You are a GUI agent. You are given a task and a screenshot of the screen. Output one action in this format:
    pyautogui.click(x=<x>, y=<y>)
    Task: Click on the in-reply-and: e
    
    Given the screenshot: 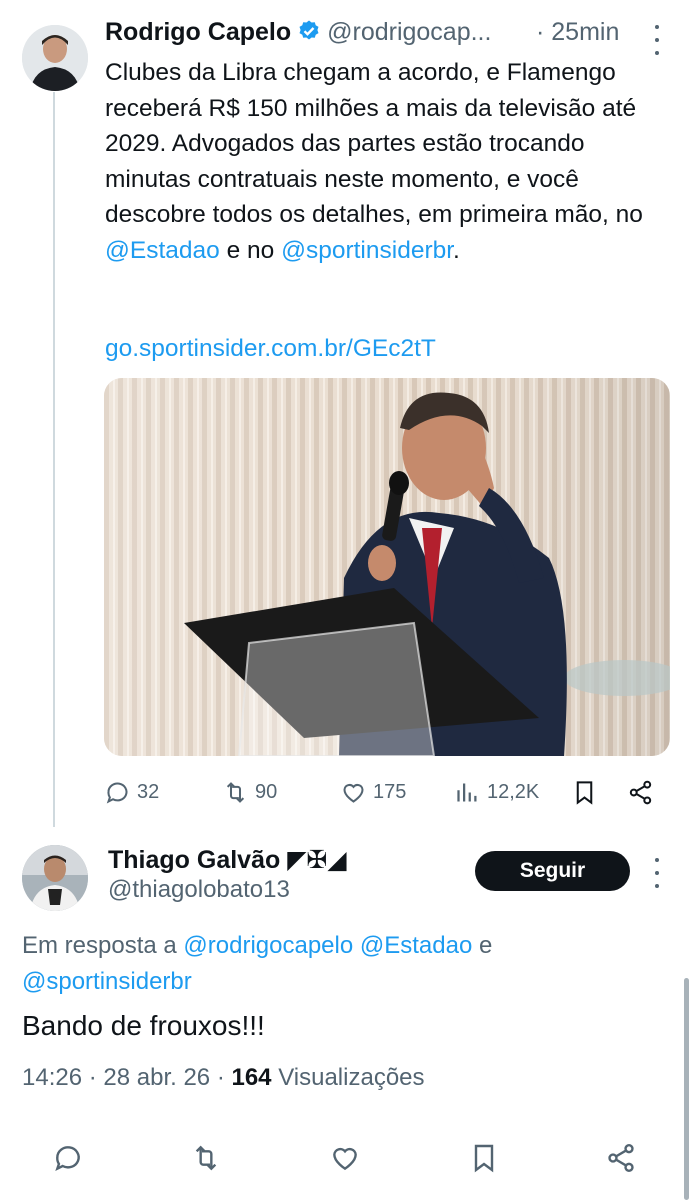 What is the action you would take?
    pyautogui.click(x=482, y=945)
    